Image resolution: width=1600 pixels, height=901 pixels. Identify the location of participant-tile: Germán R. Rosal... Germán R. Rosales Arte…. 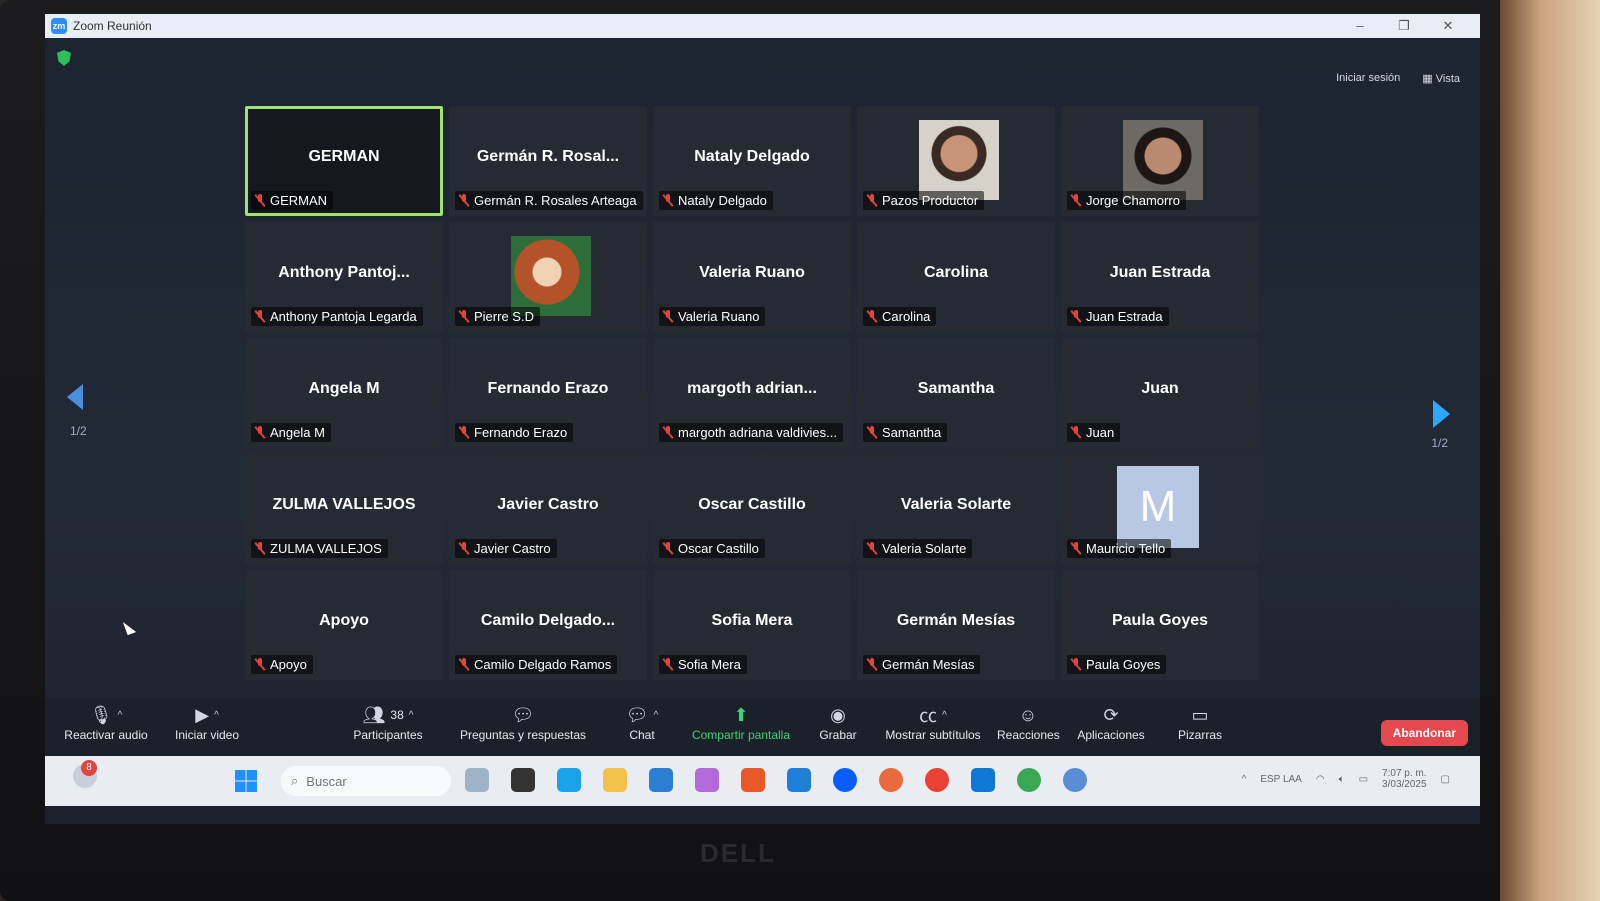
(548, 161).